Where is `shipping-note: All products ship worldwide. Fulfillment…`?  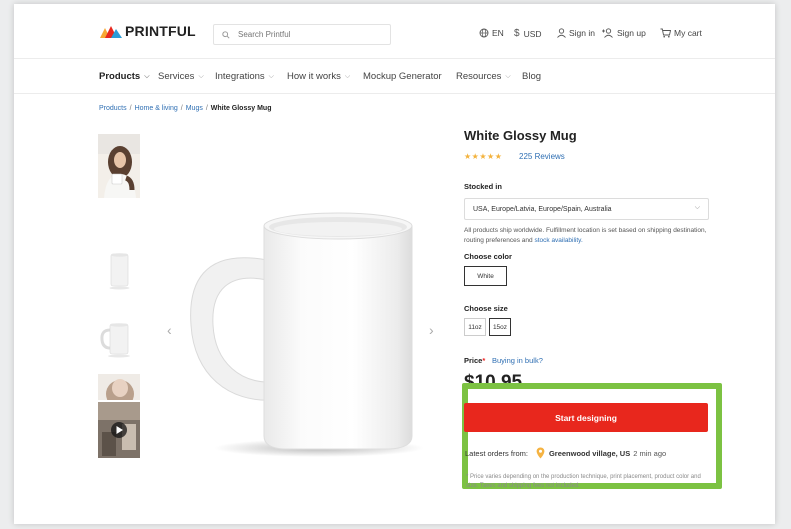 shipping-note: All products ship worldwide. Fulfillment… is located at coordinates (588, 236).